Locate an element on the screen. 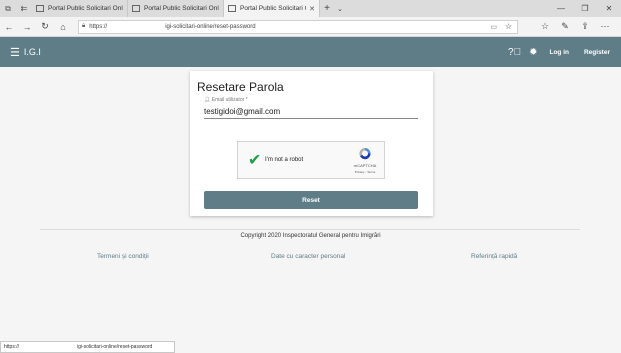  person-icon: 👤︎ is located at coordinates (208, 100).